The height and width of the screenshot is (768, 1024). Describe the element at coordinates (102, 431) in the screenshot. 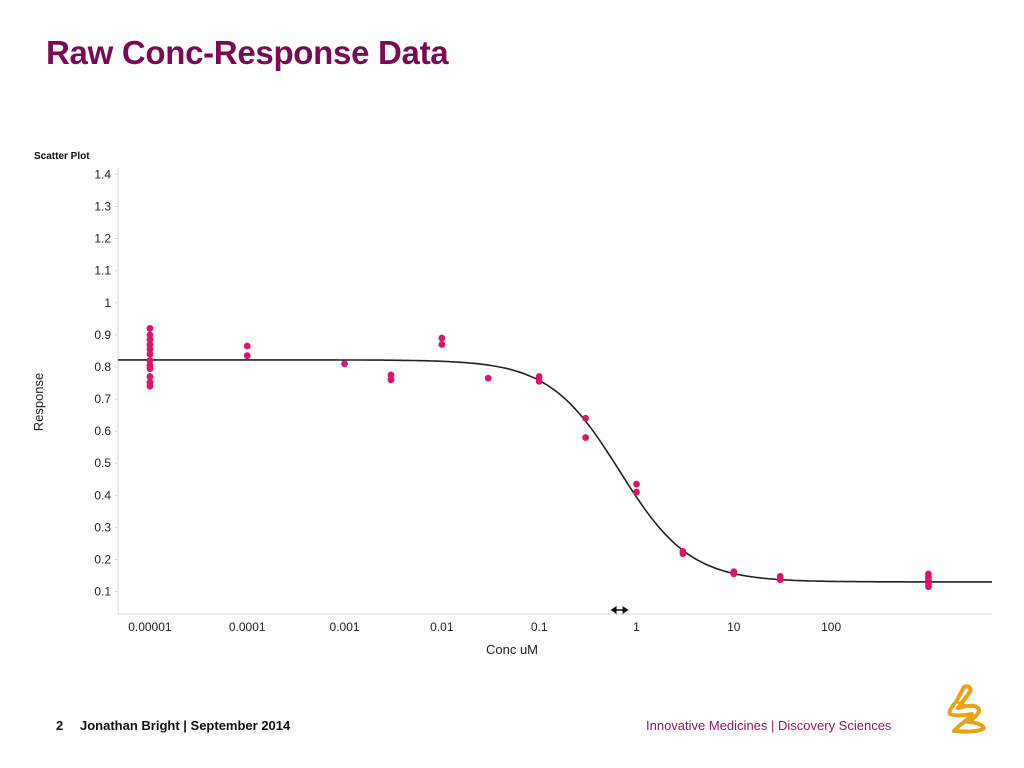

I see `y-tick-label: 0.6` at that location.